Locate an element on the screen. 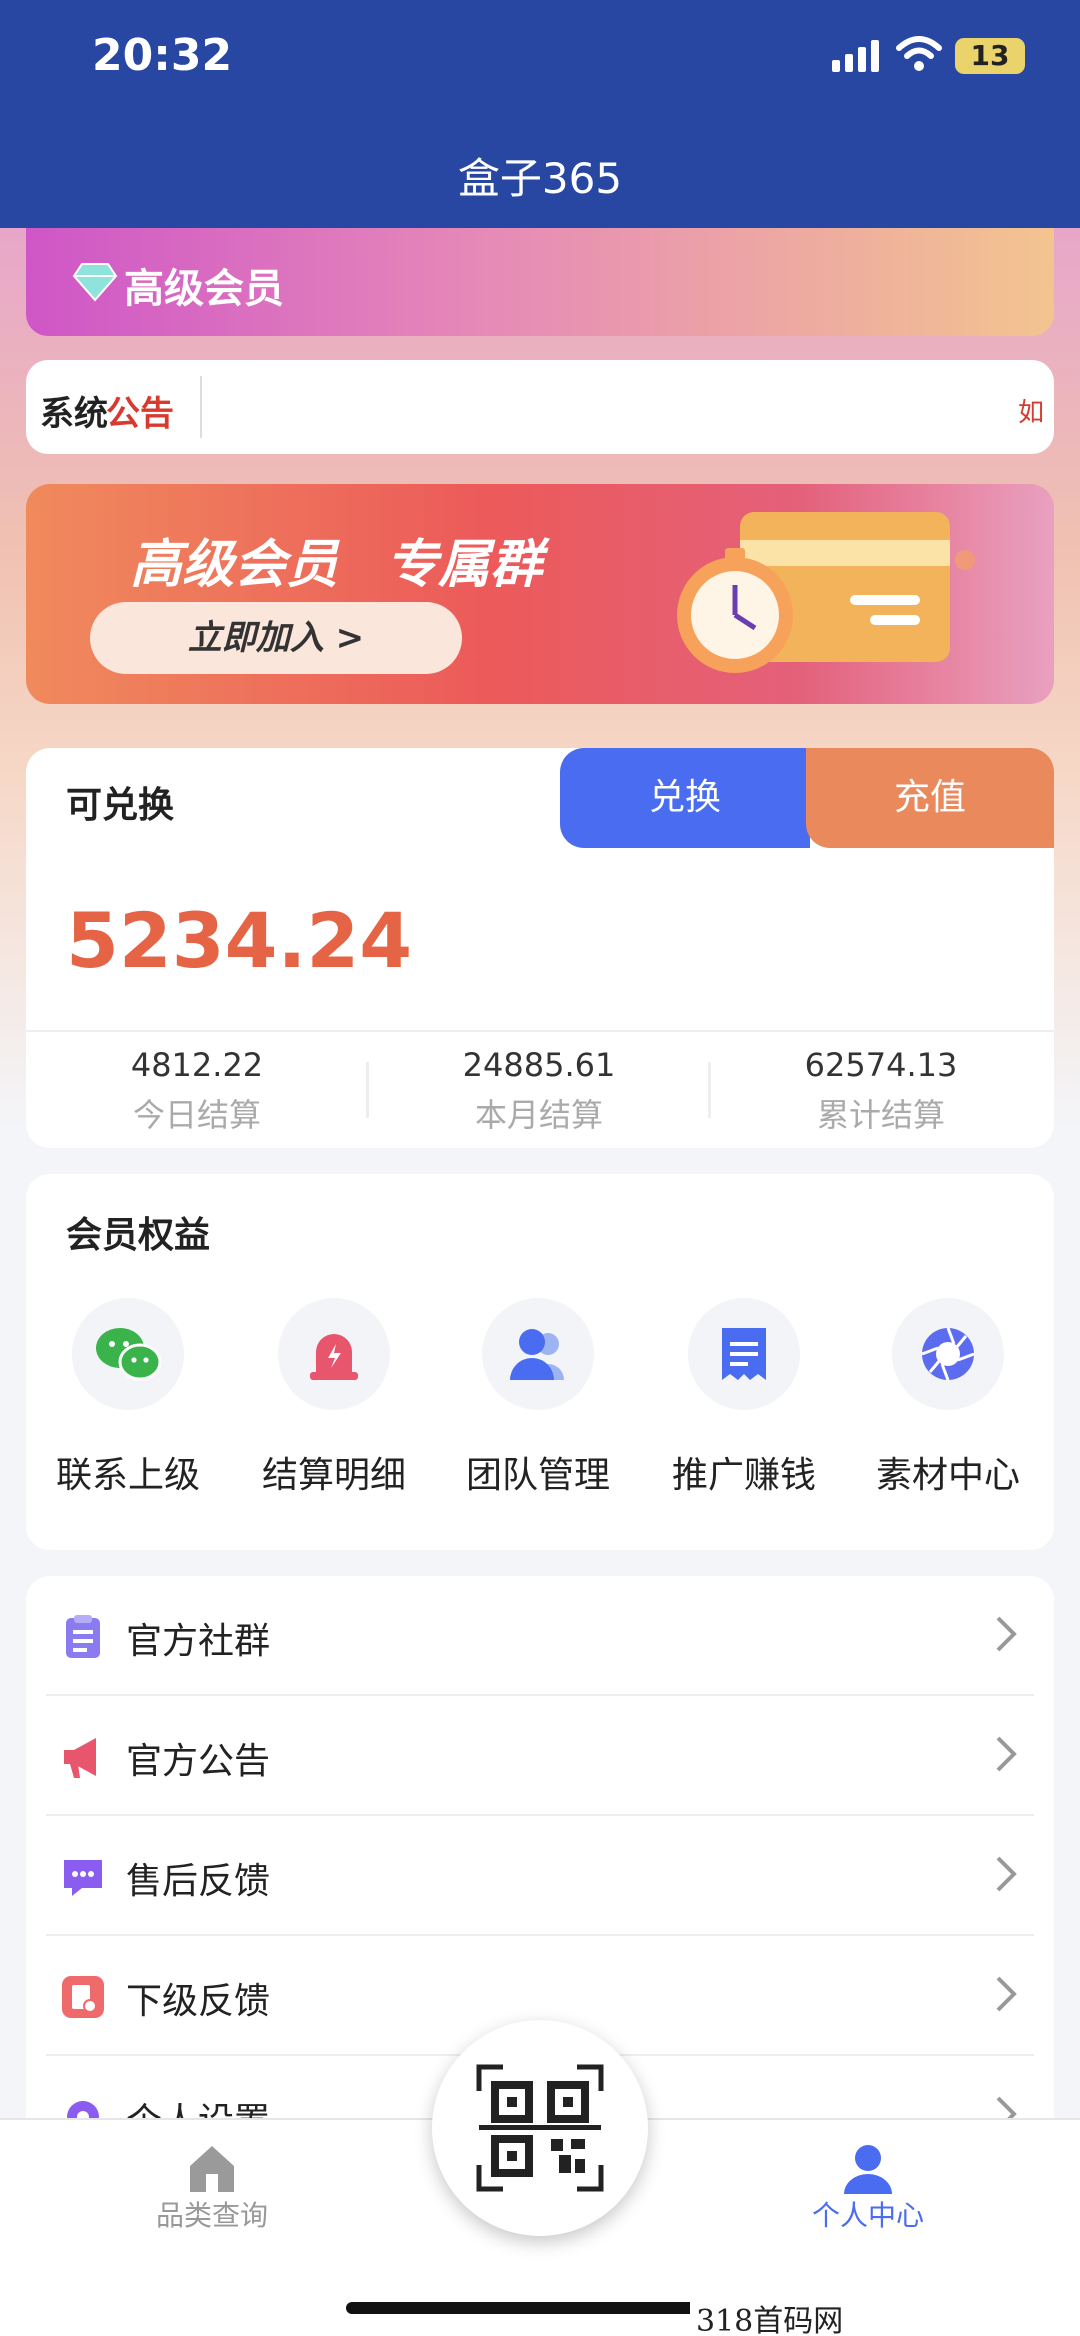 The width and height of the screenshot is (1080, 2336). app-header: 20:32 13 盒子365 is located at coordinates (540, 114).